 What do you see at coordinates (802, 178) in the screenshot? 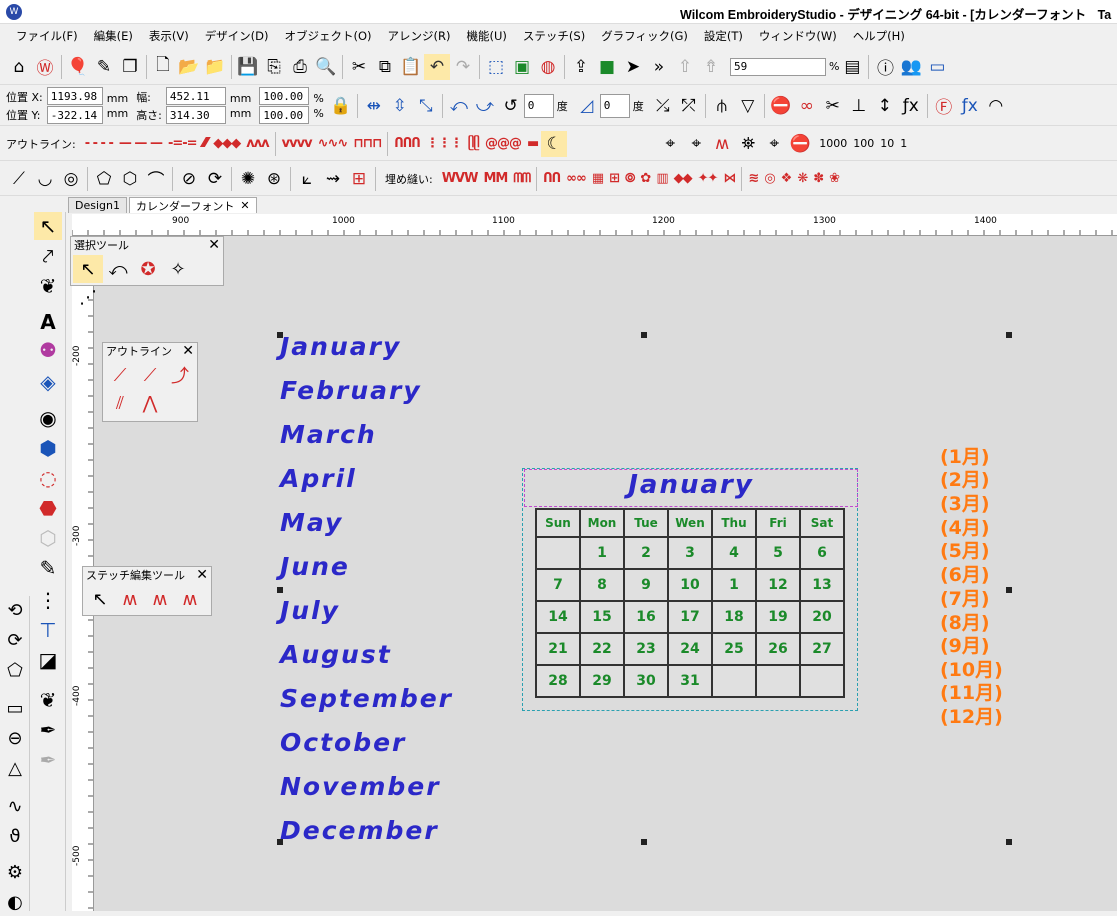
I see `fill-pattern2-icon: ❋` at bounding box center [802, 178].